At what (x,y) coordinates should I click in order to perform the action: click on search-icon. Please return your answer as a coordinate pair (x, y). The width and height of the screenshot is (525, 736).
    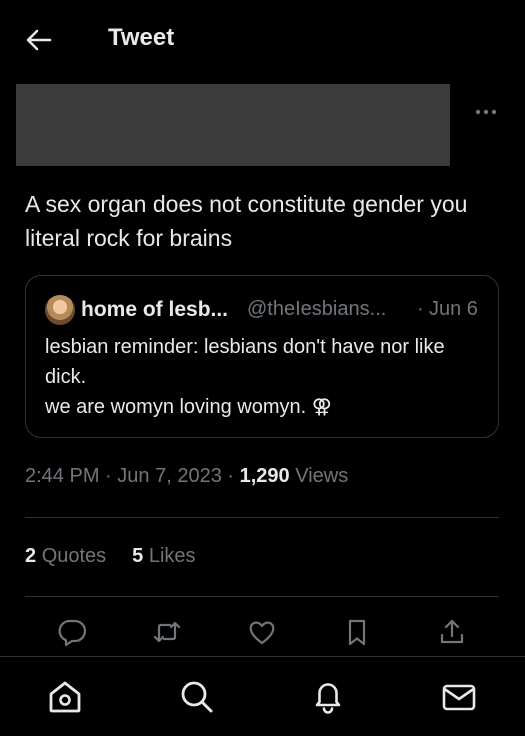
    Looking at the image, I should click on (197, 697).